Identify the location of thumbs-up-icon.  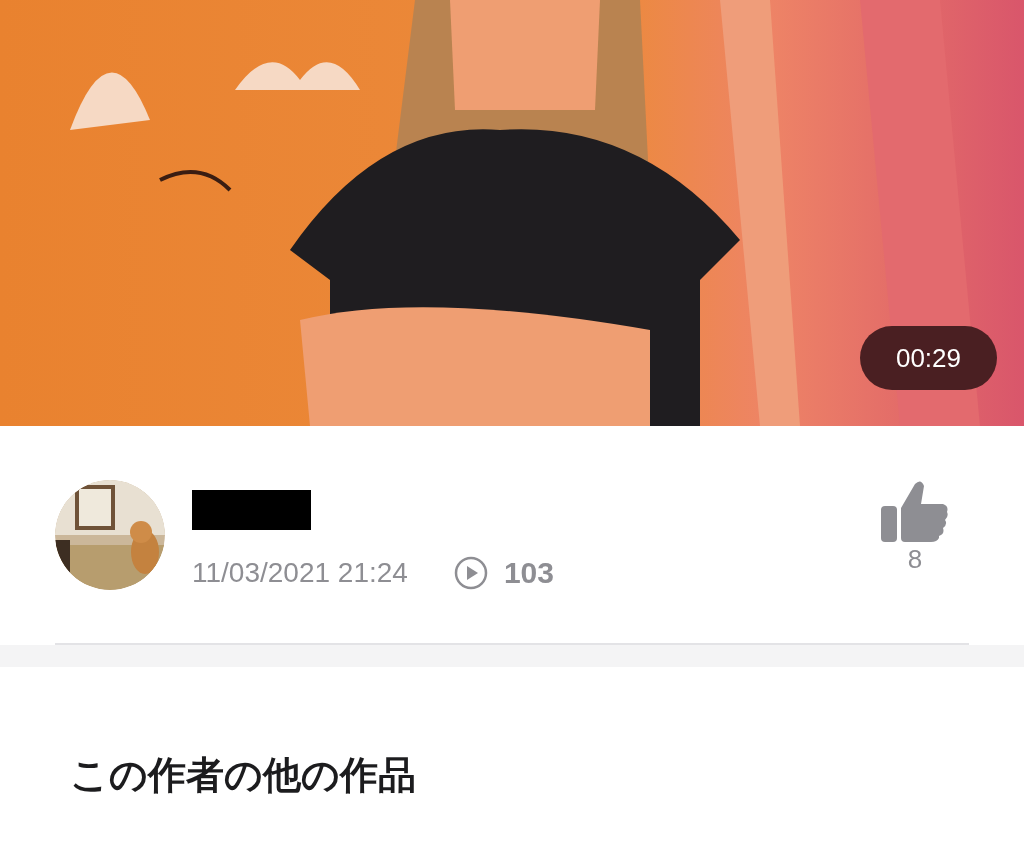
(915, 511).